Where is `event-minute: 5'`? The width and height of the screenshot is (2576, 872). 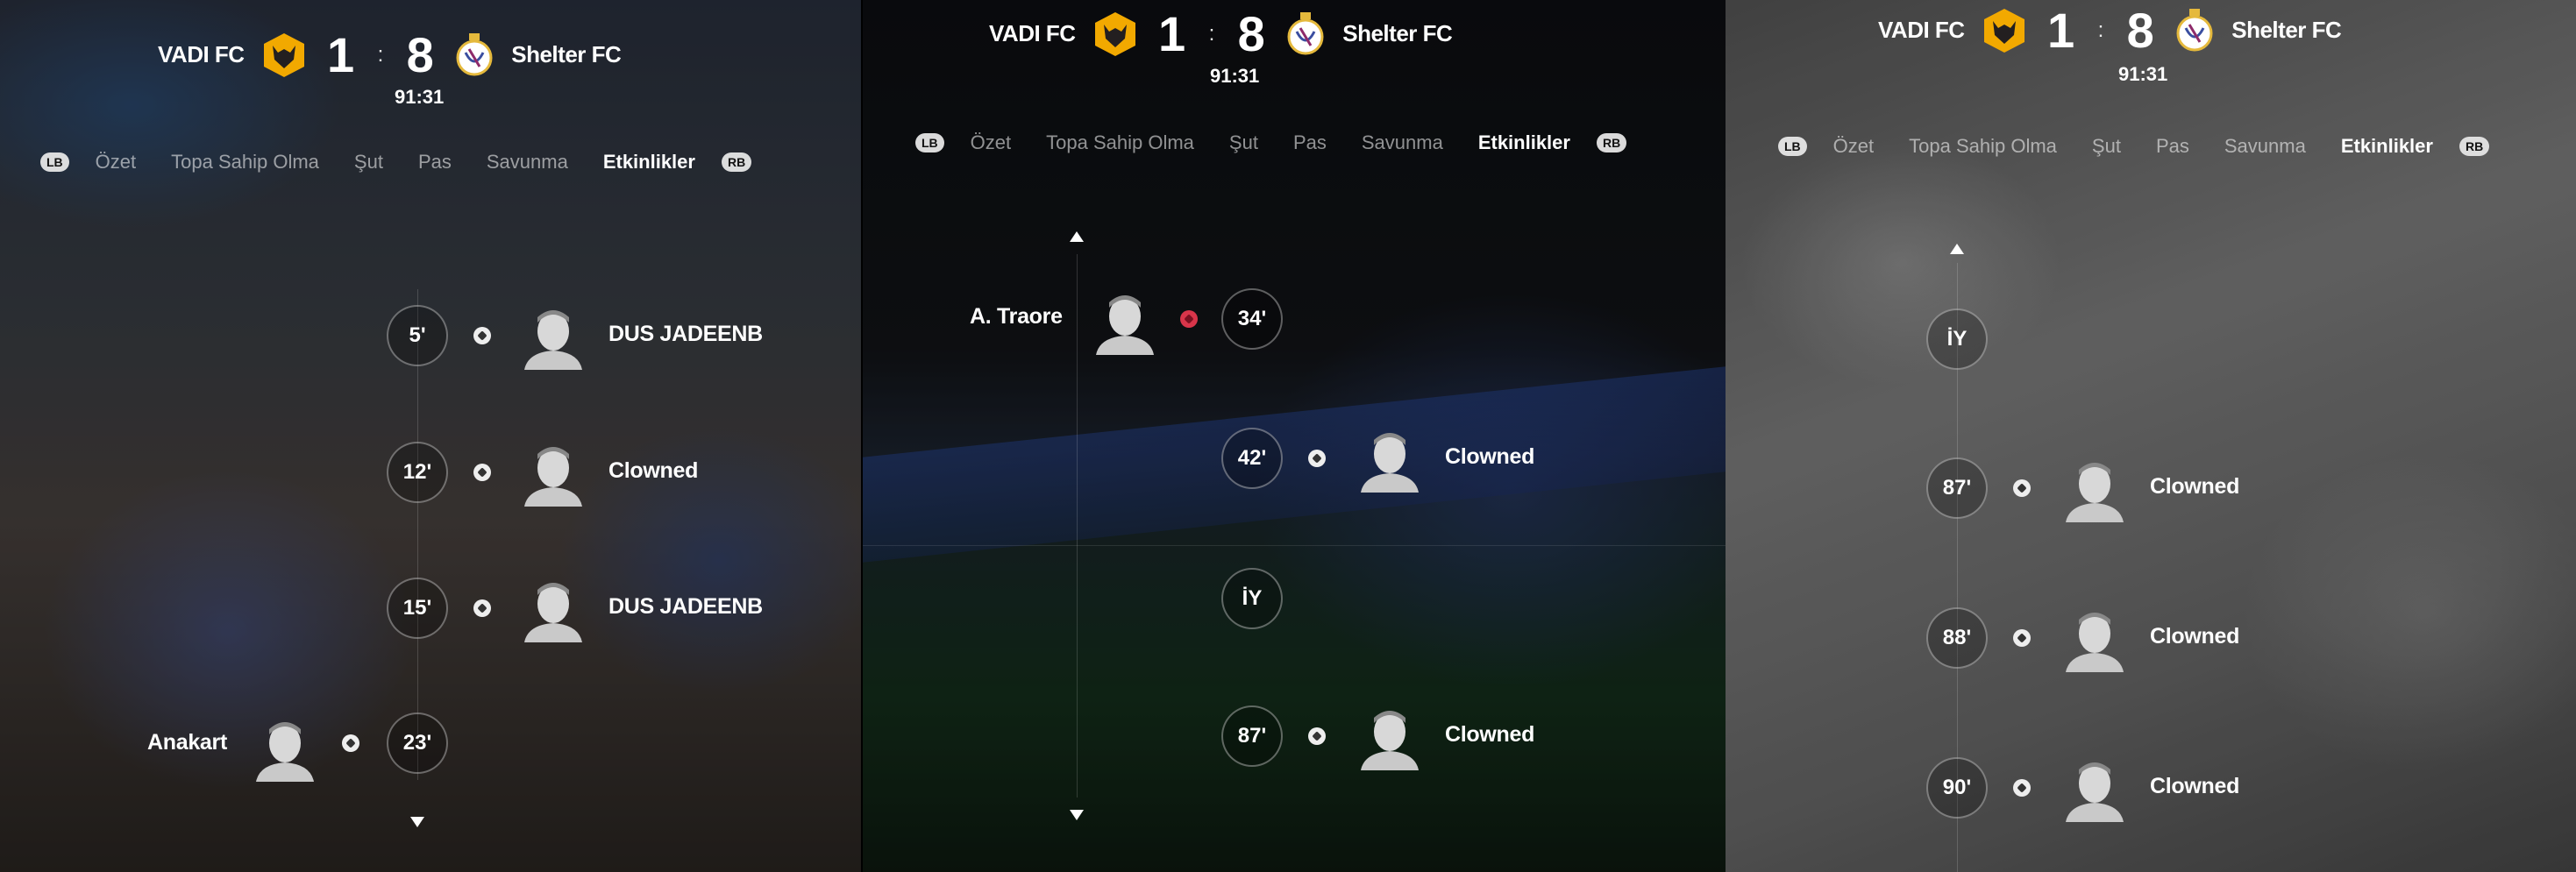
event-minute: 5' is located at coordinates (417, 335).